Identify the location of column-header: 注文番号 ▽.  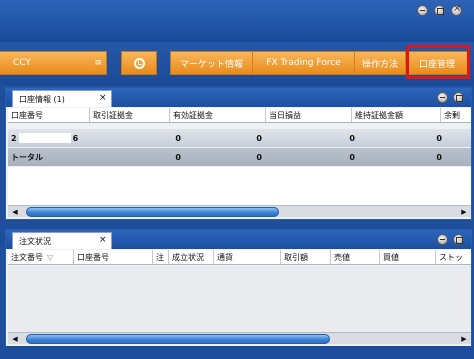
(41, 257).